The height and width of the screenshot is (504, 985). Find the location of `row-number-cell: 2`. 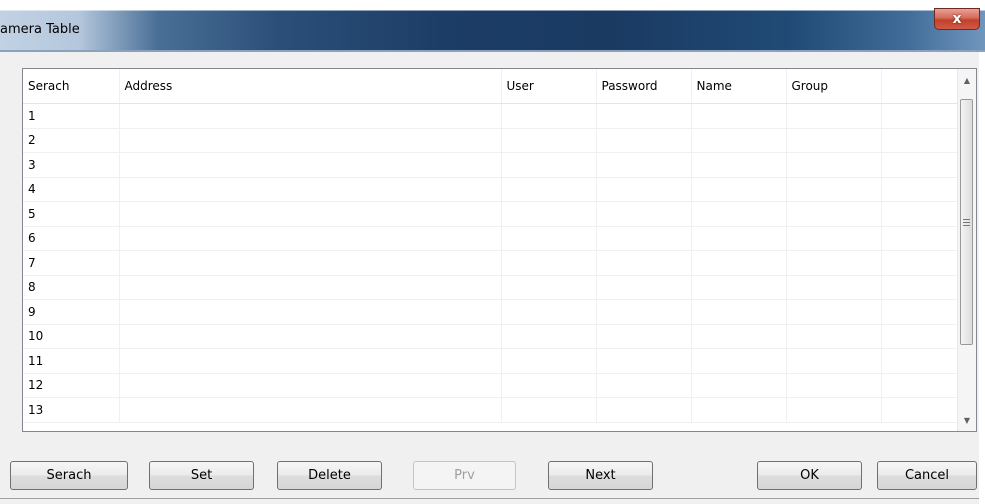

row-number-cell: 2 is located at coordinates (71, 140).